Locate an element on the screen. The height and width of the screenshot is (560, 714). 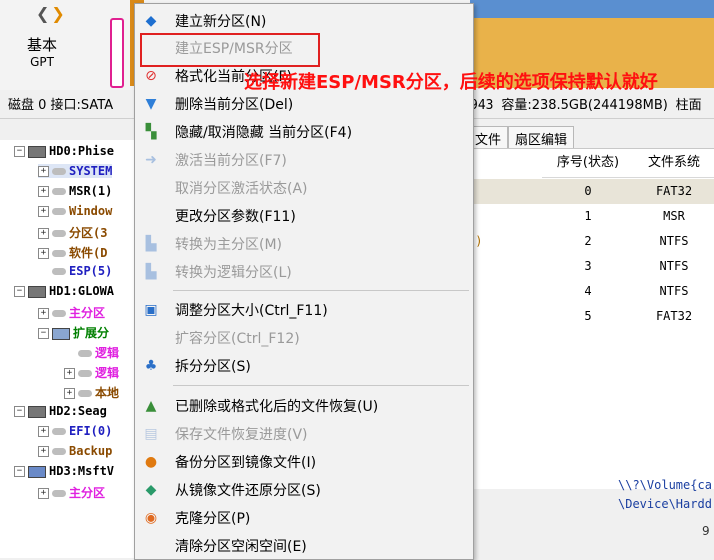
disk-info-left: 磁盘 0 接口:SATA is located at coordinates (61, 105).